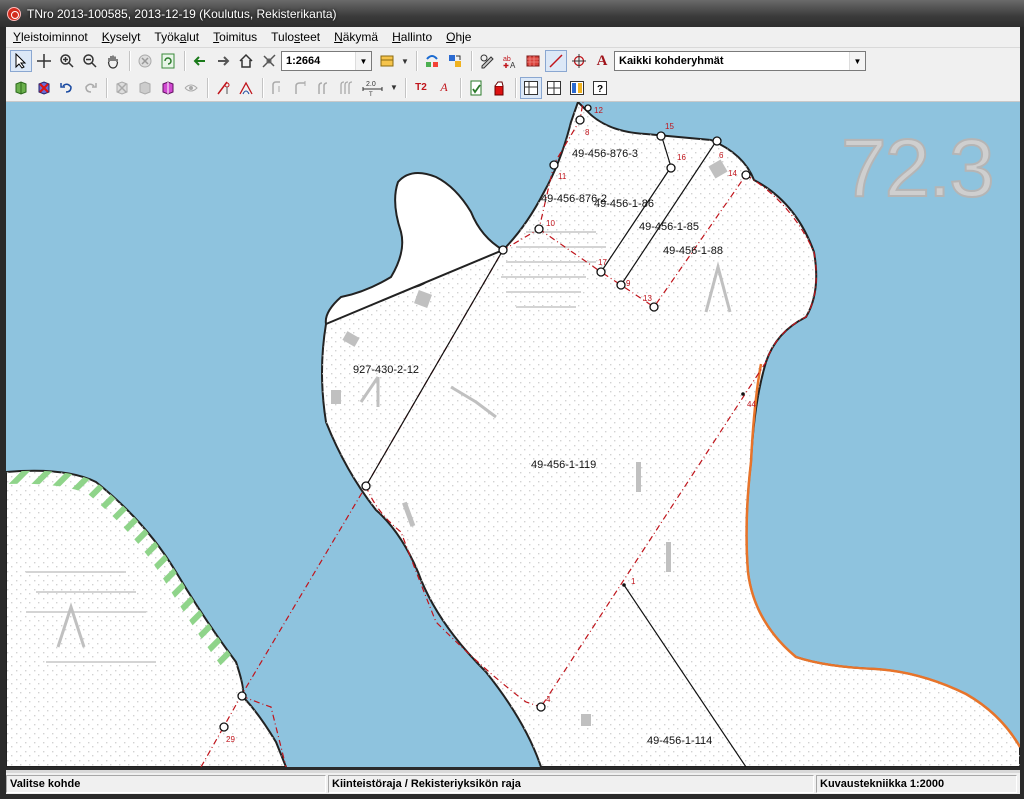 This screenshot has height=799, width=1024. I want to click on crosshair-icon, so click(44, 61).